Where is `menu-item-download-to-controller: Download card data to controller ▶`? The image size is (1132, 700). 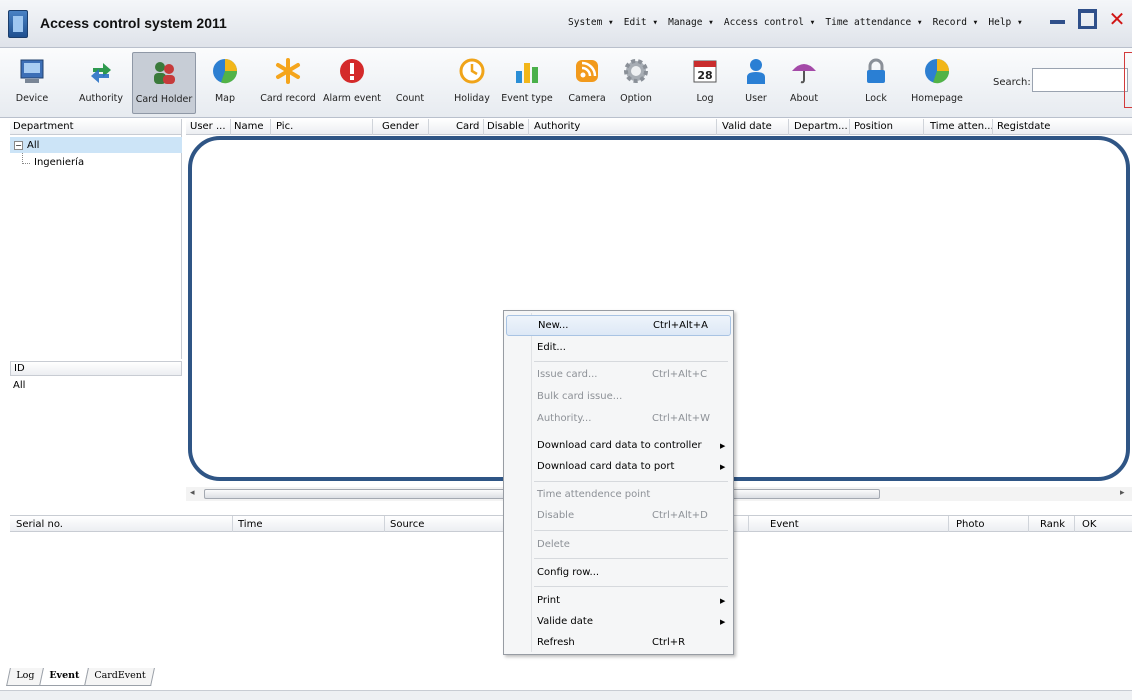 menu-item-download-to-controller: Download card data to controller ▶ is located at coordinates (618, 445).